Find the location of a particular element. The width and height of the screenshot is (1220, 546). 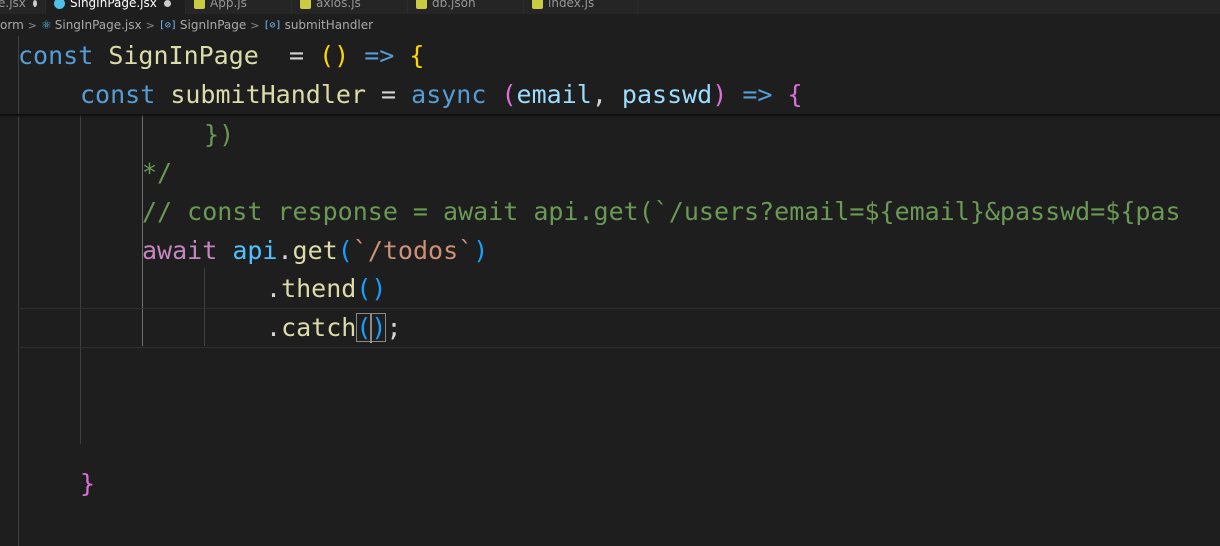

breadcrumb-function: [⊘] submitHandler is located at coordinates (319, 25).